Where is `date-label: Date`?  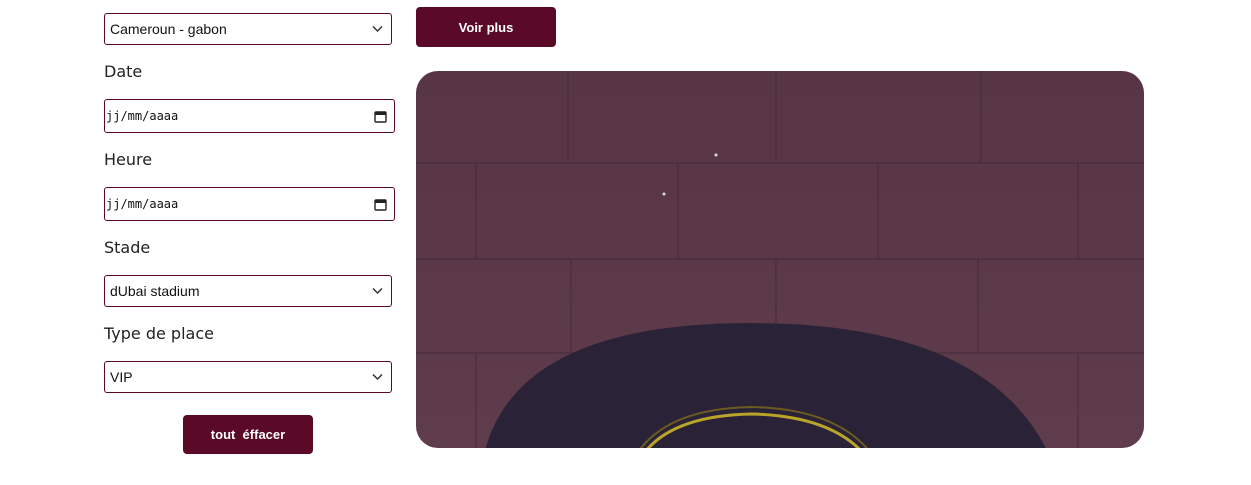
date-label: Date is located at coordinates (123, 71).